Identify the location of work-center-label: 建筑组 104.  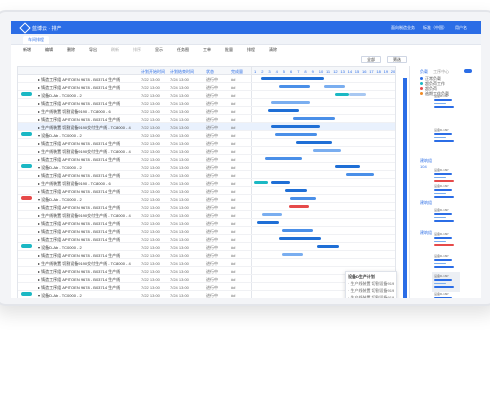
(426, 163).